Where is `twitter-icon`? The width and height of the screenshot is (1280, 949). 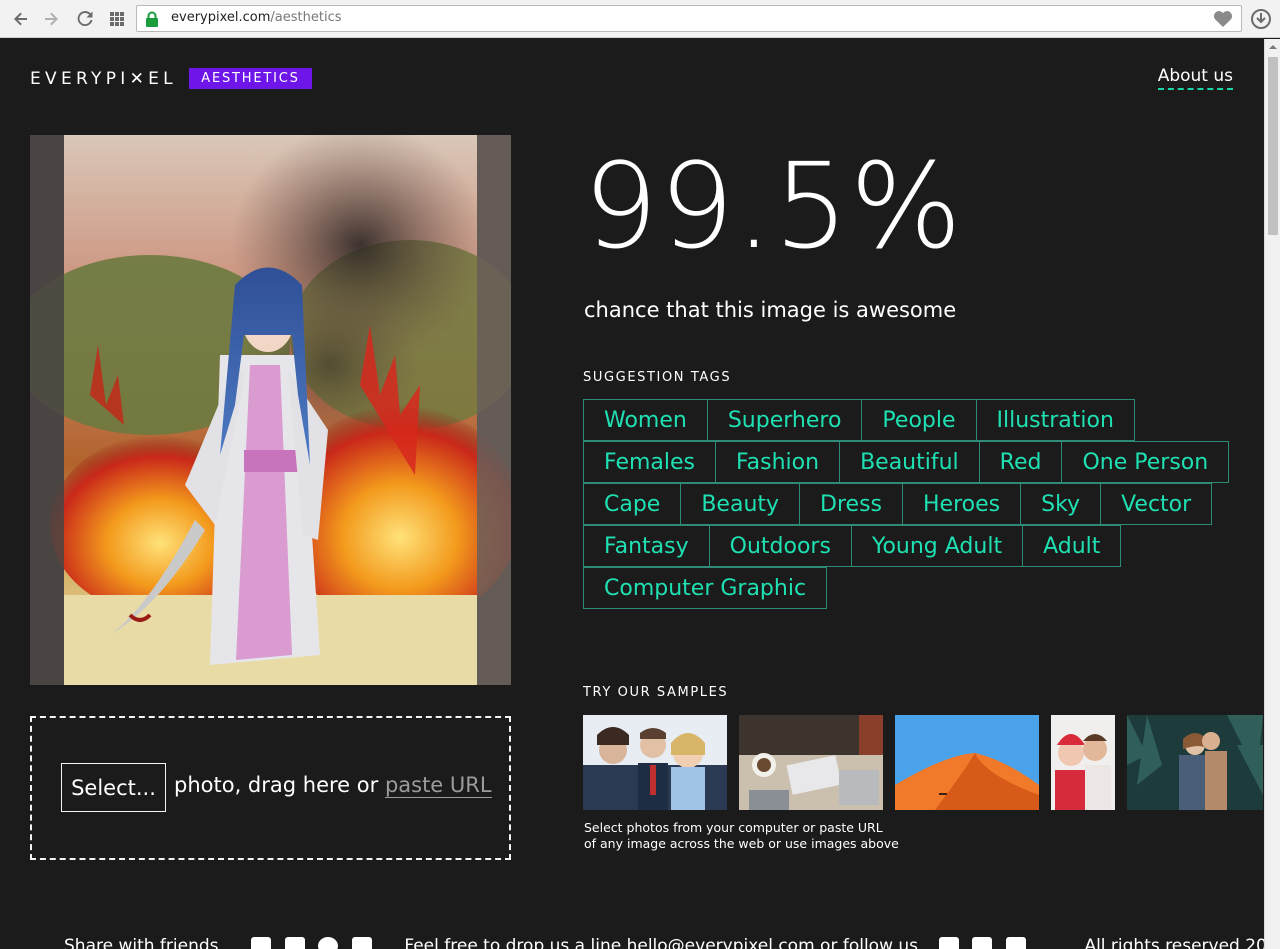
twitter-icon is located at coordinates (294, 943).